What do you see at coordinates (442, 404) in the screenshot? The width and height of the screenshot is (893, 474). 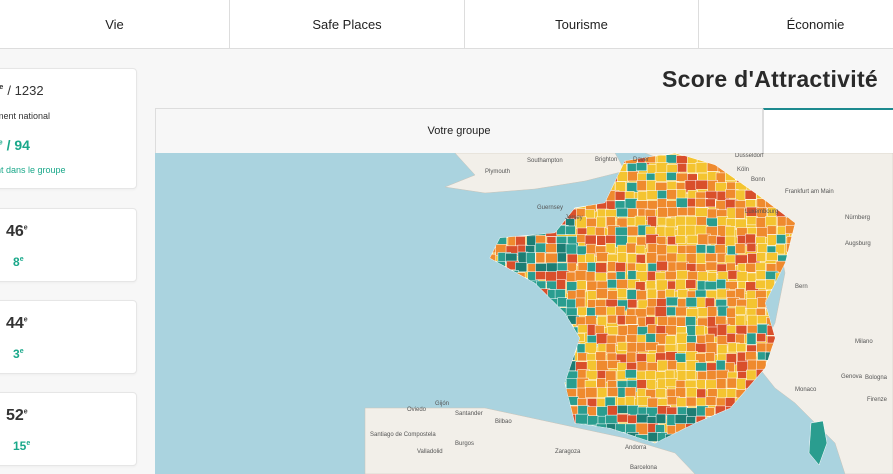 I see `map-label: Gijón` at bounding box center [442, 404].